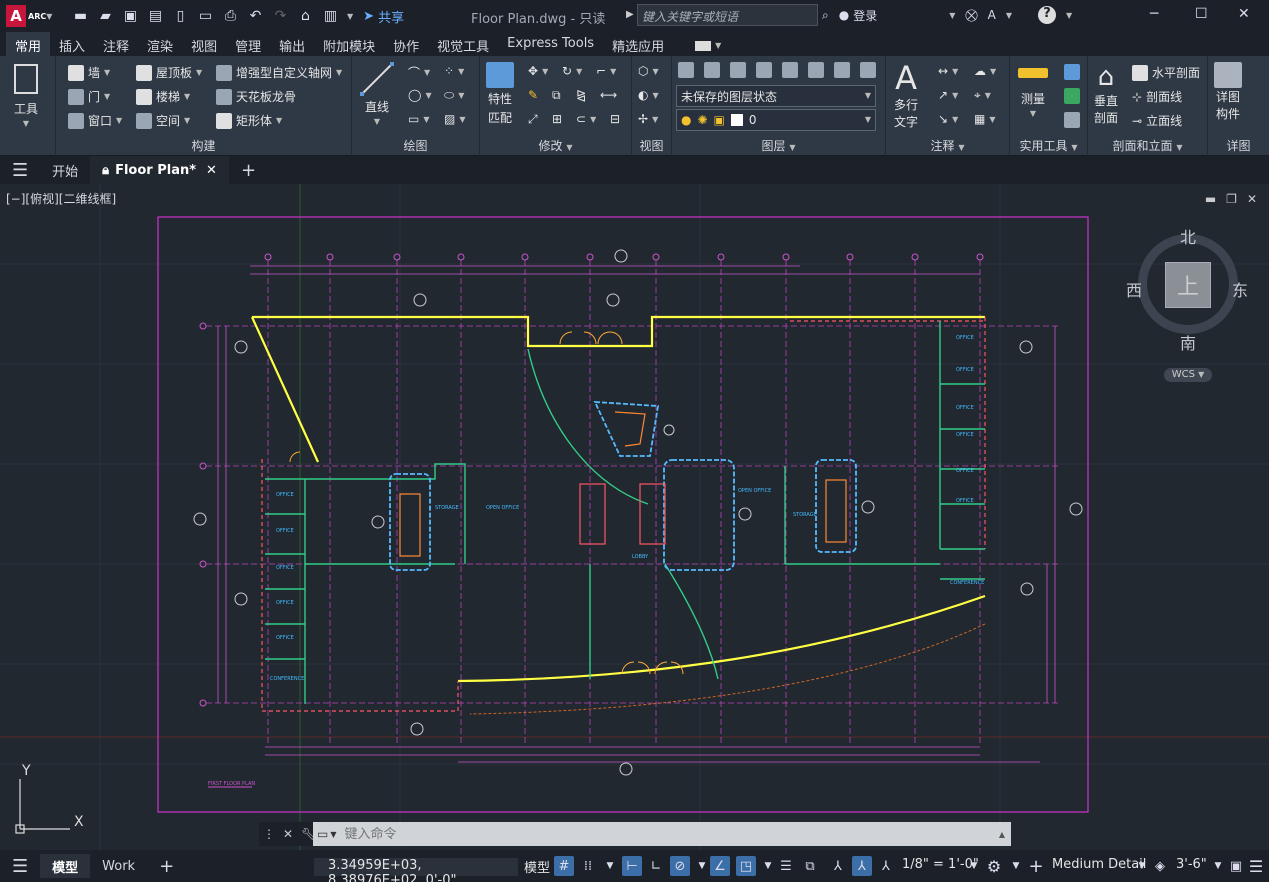  What do you see at coordinates (1048, 145) in the screenshot?
I see `panel-utilities-label-row: 实用工具 ▼` at bounding box center [1048, 145].